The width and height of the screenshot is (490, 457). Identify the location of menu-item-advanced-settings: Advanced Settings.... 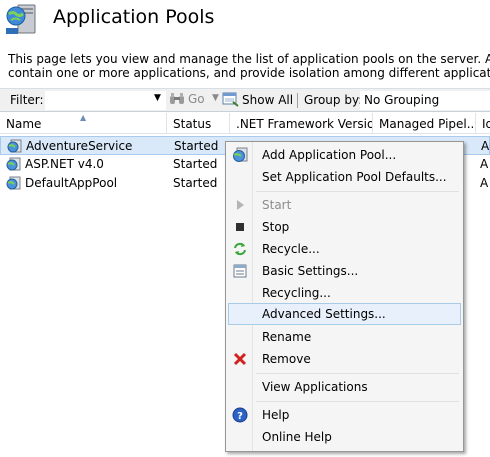
(344, 314).